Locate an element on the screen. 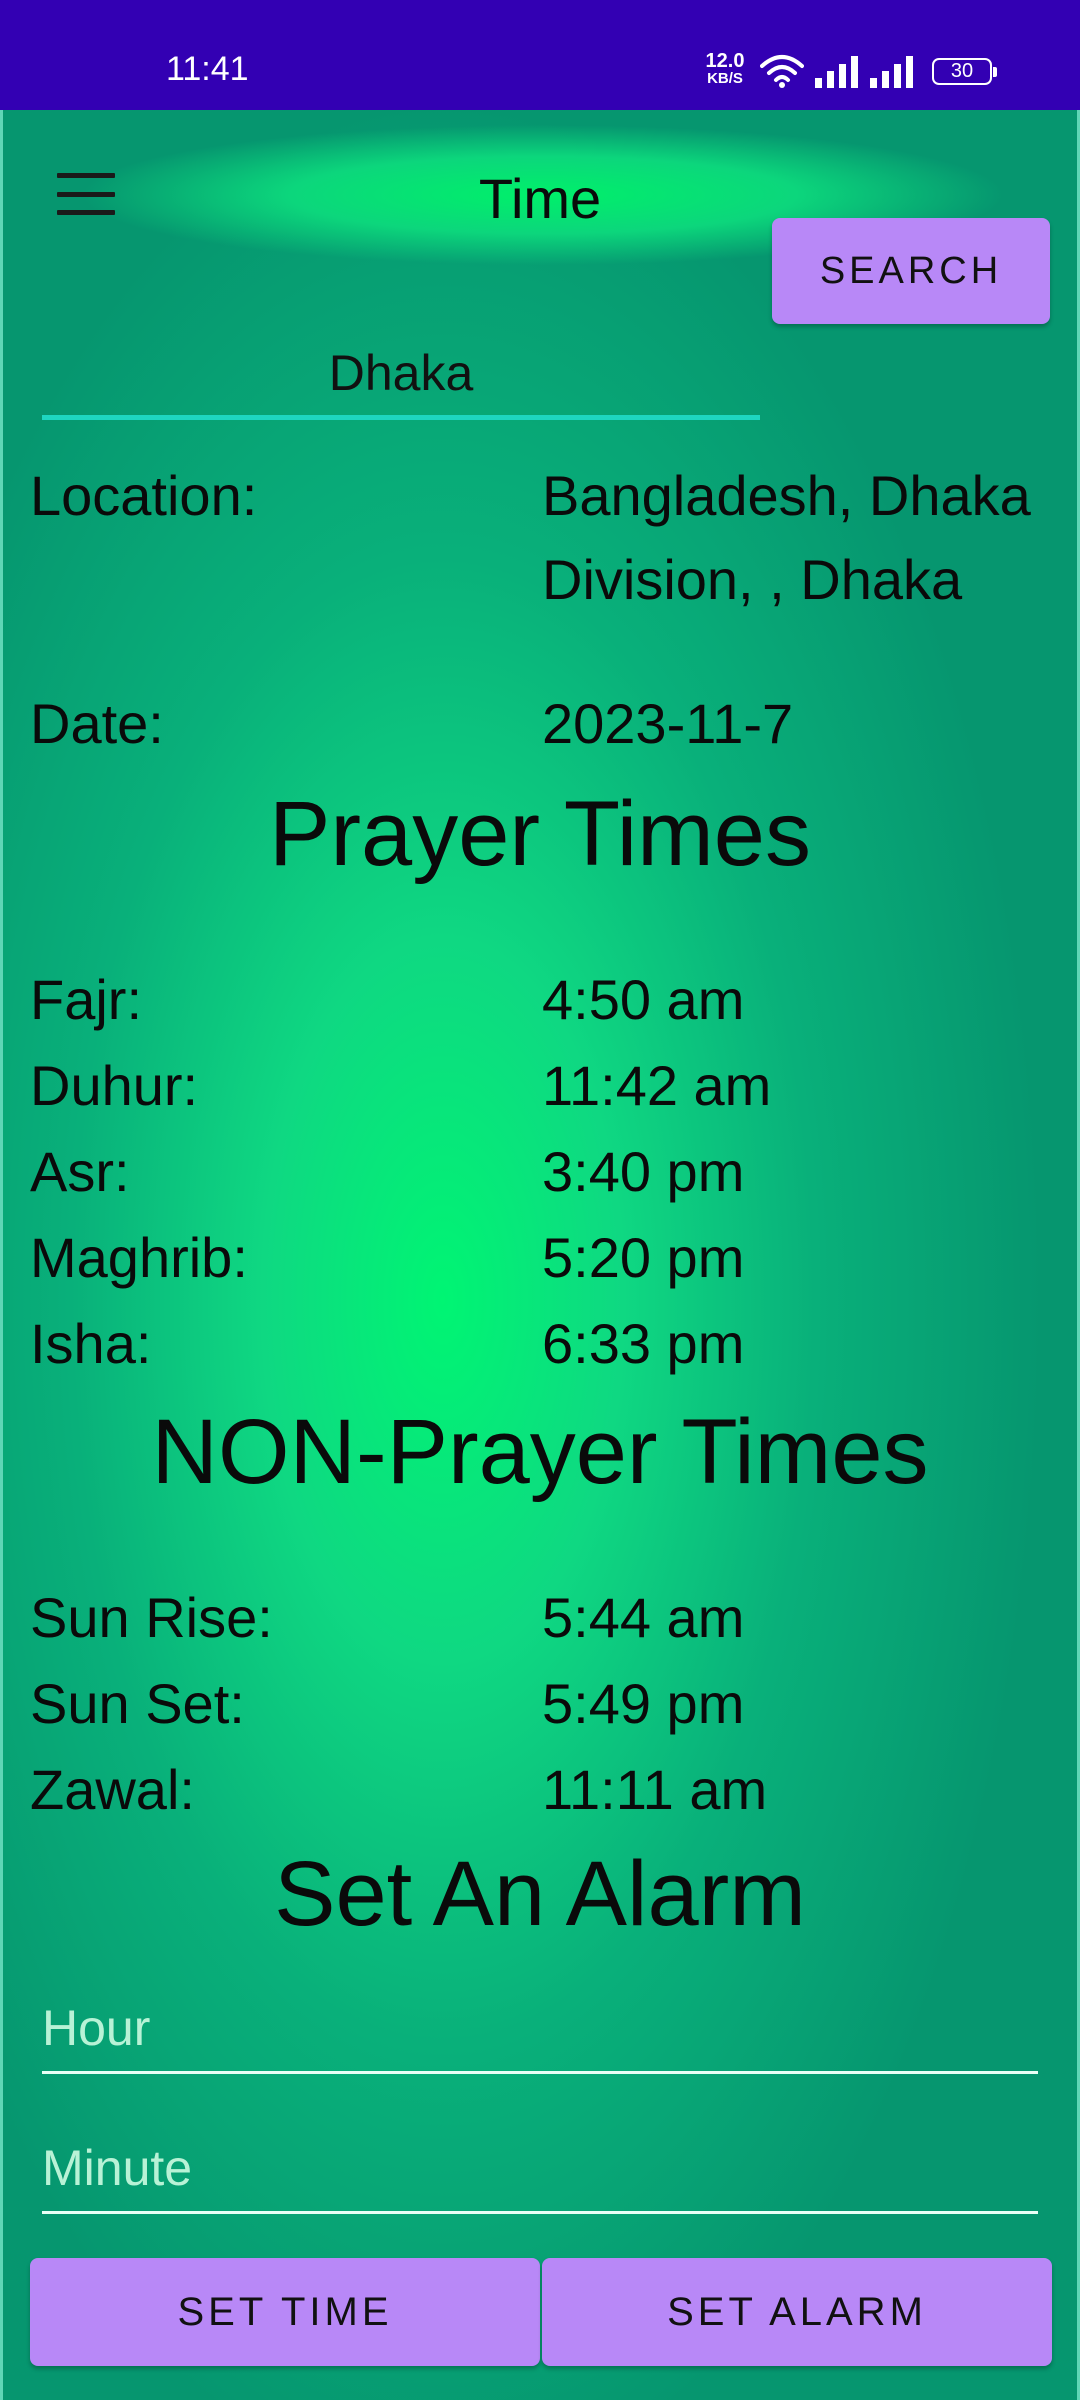 This screenshot has height=2400, width=1080. status-bar: 11:41 12.0 KB/S 30 is located at coordinates (540, 55).